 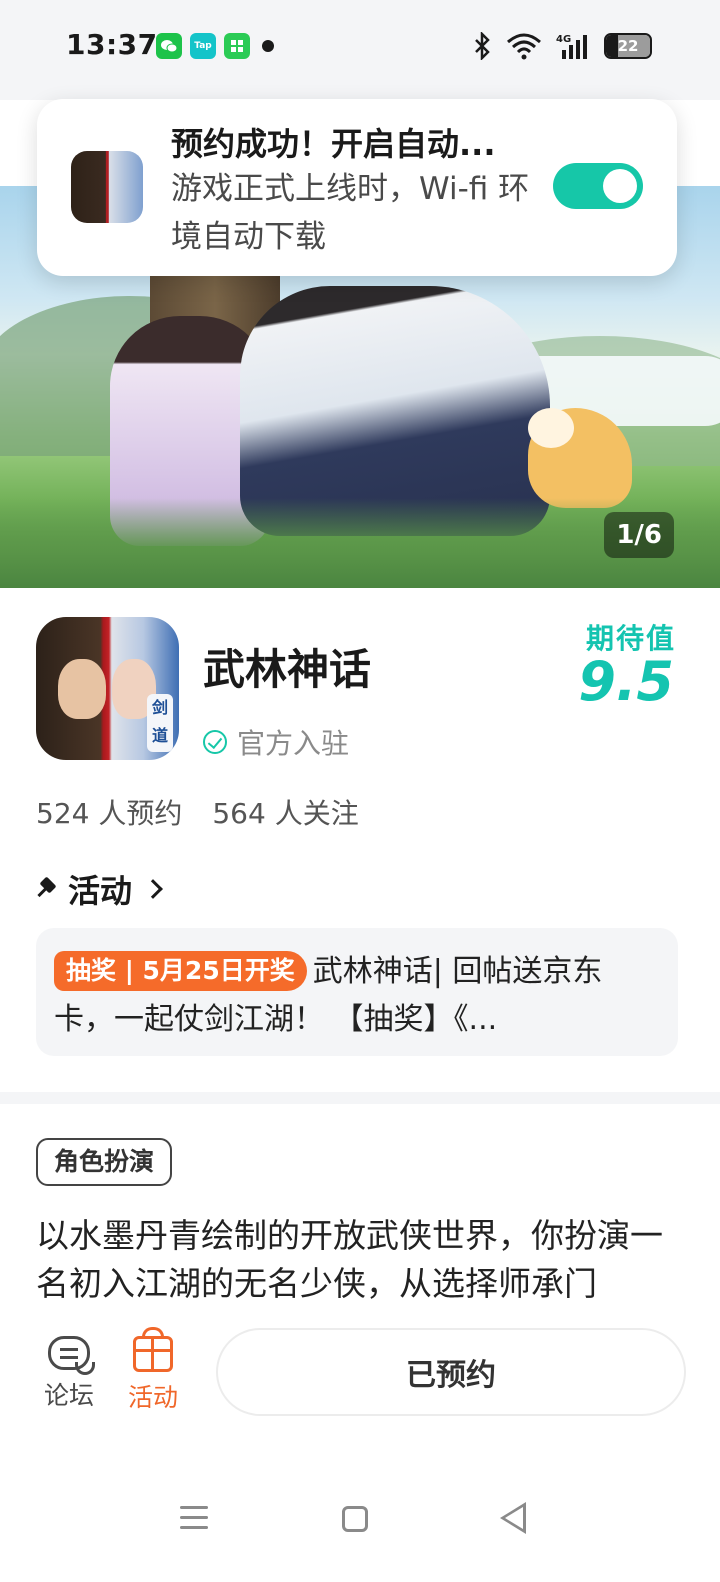 I want to click on forum-tab: 论坛, so click(x=69, y=1374).